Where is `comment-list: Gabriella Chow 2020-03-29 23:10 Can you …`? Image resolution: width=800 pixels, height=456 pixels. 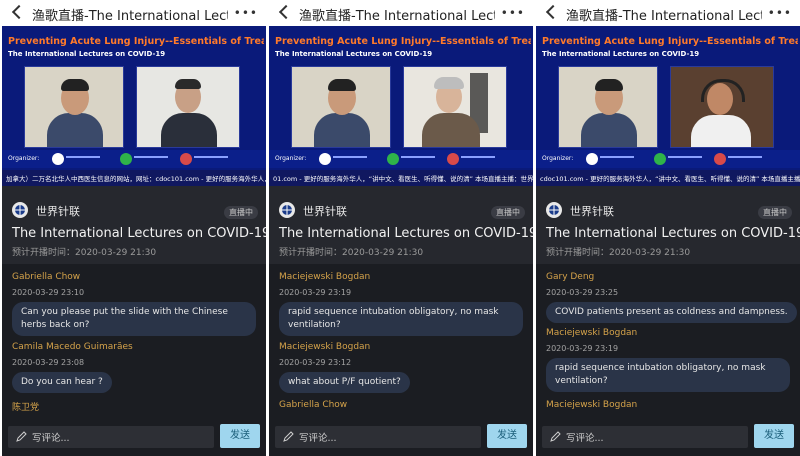 comment-list: Gabriella Chow 2020-03-29 23:10 Can you … is located at coordinates (134, 344).